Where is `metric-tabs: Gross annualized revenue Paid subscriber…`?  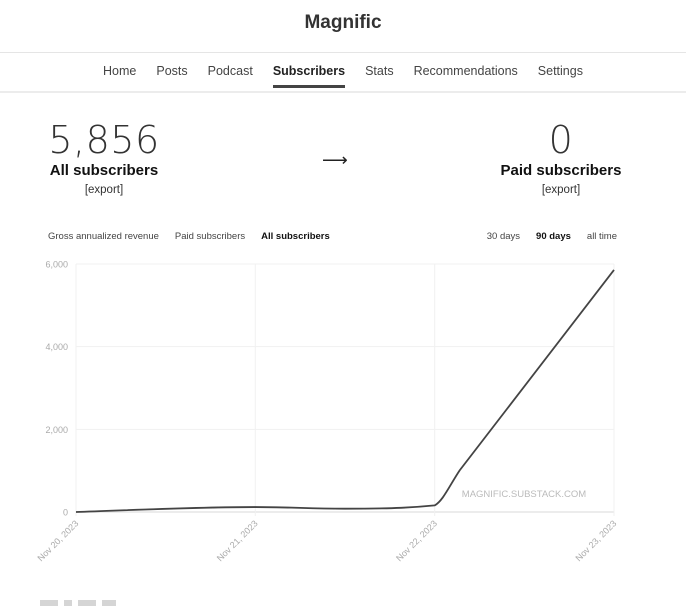 metric-tabs: Gross annualized revenue Paid subscriber… is located at coordinates (189, 236).